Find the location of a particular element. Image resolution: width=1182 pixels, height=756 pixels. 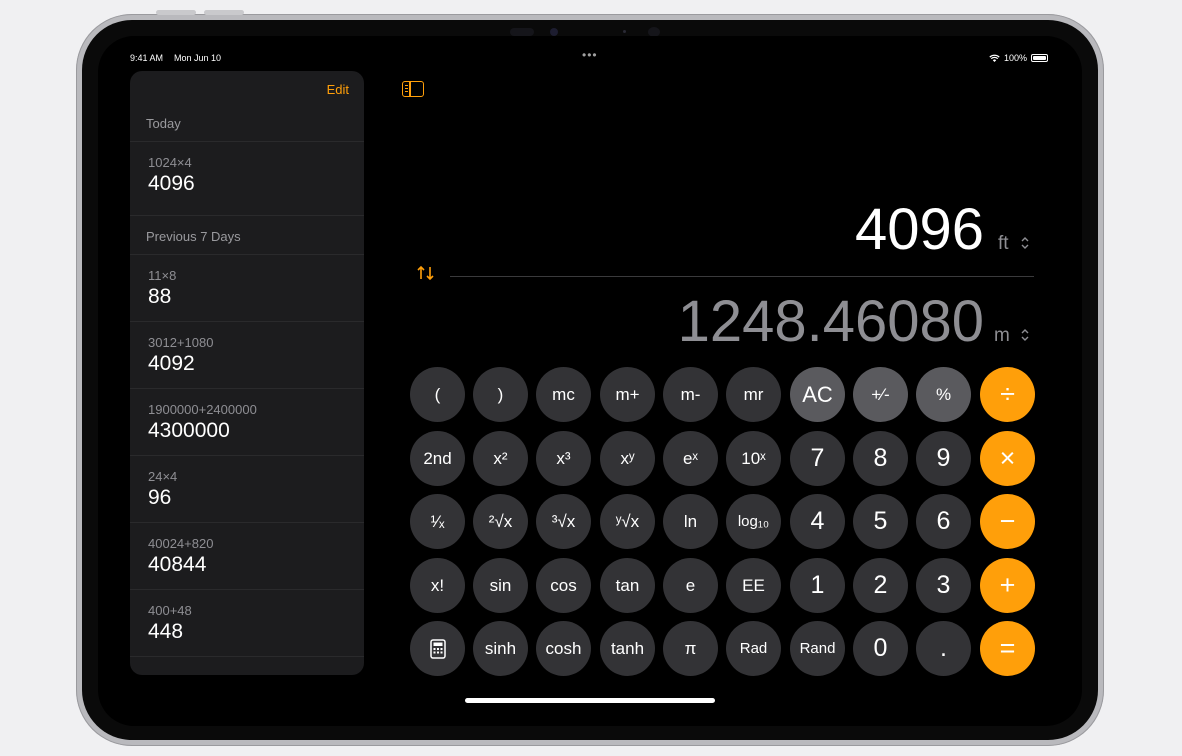

percent-key: % is located at coordinates (943, 394).